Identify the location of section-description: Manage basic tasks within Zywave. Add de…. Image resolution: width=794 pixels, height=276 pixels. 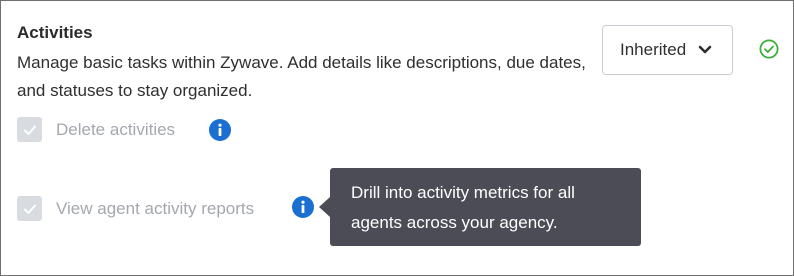
(301, 76).